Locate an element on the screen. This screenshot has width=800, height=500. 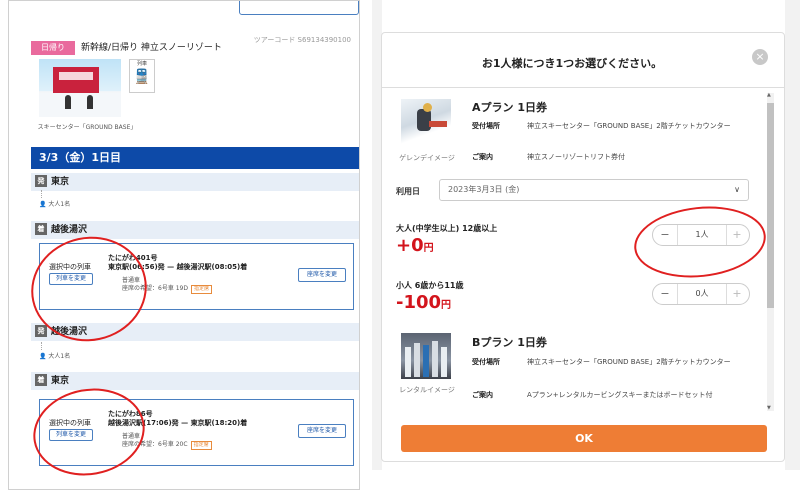
date-select: 2023年3月3日 (金) ∨ is located at coordinates (594, 190).